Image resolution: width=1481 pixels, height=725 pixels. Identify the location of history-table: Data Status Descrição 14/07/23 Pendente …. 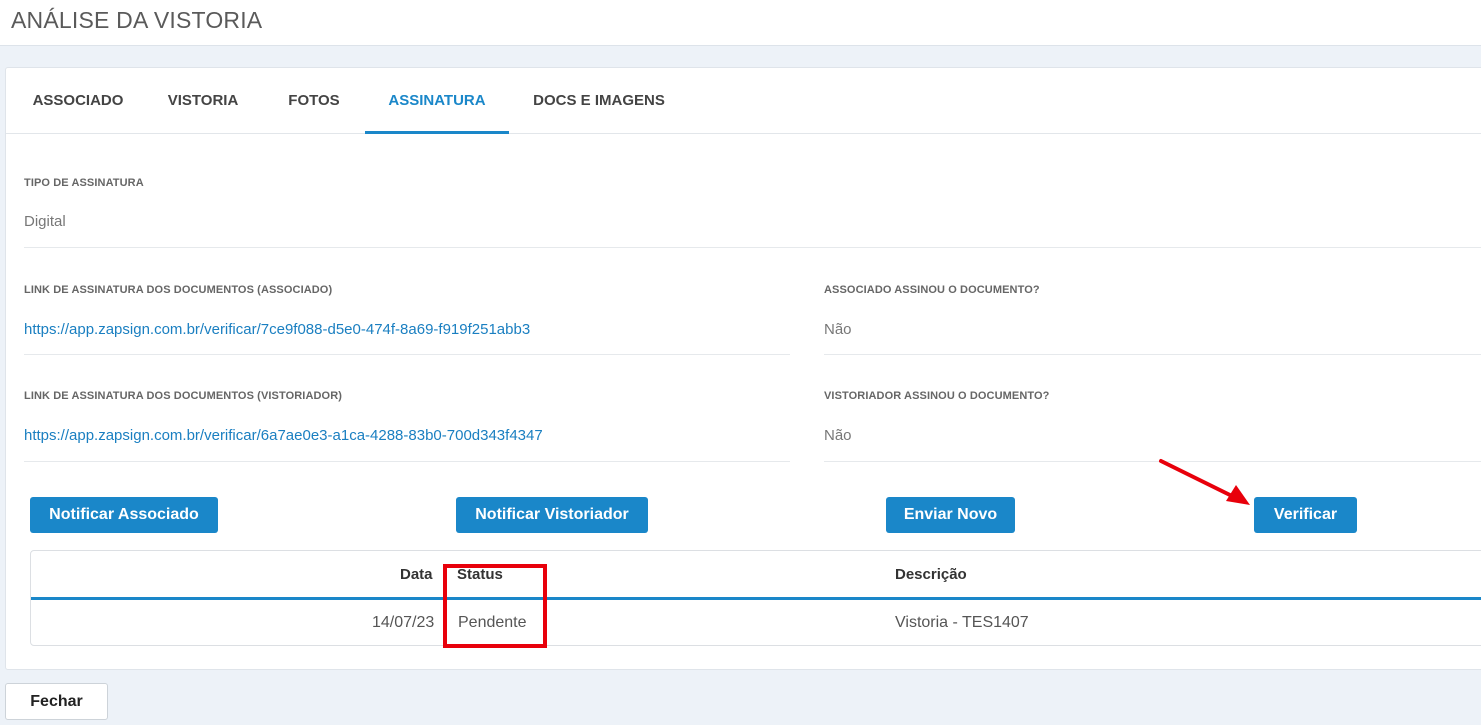
(755, 598).